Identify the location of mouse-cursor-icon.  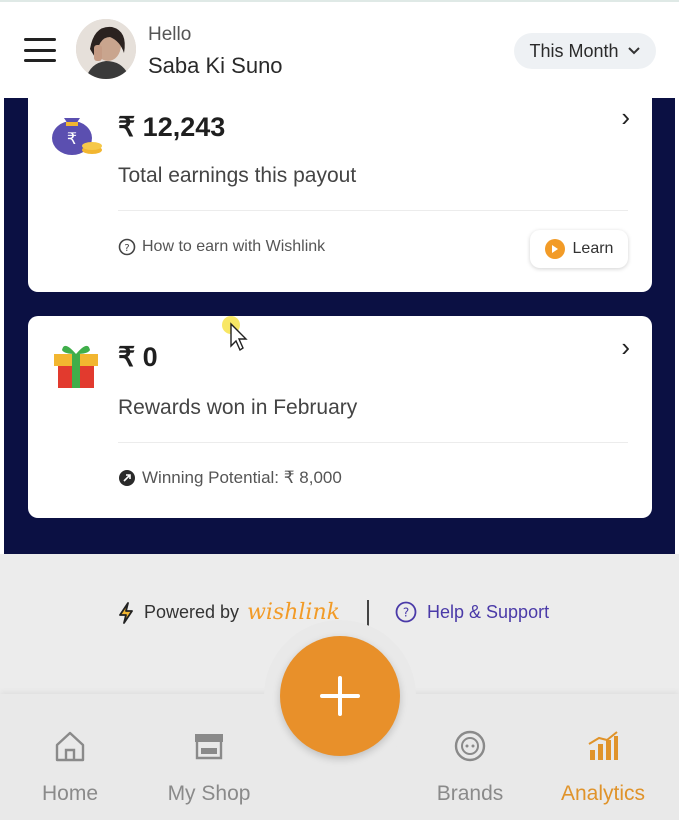
(235, 334).